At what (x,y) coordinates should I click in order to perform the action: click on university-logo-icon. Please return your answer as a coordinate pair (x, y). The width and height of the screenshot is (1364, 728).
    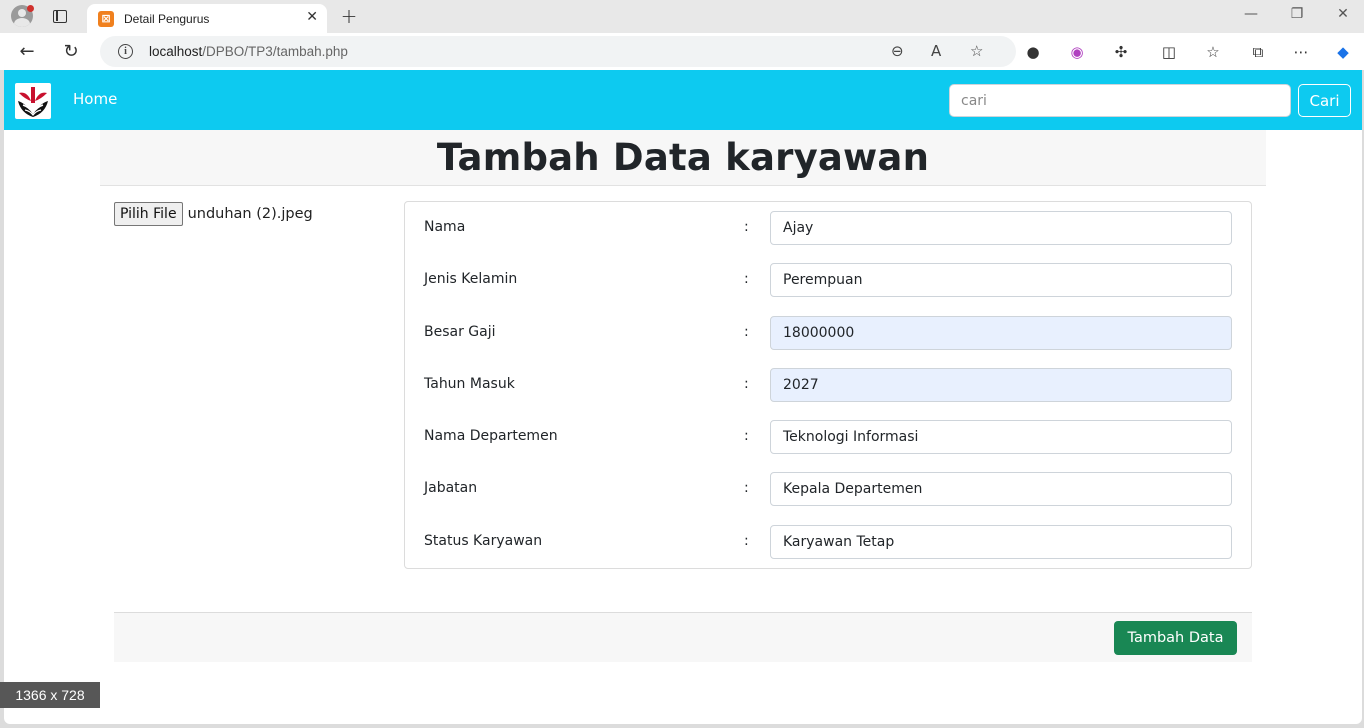
    Looking at the image, I should click on (33, 101).